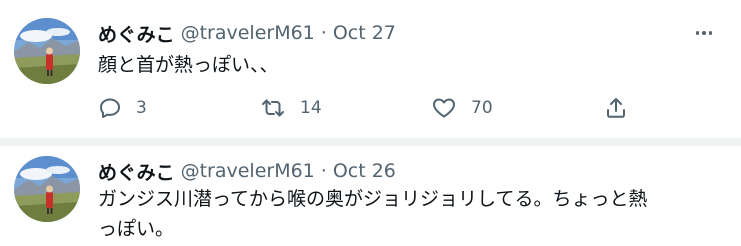 The image size is (741, 246). I want to click on retweet-button: 14, so click(291, 108).